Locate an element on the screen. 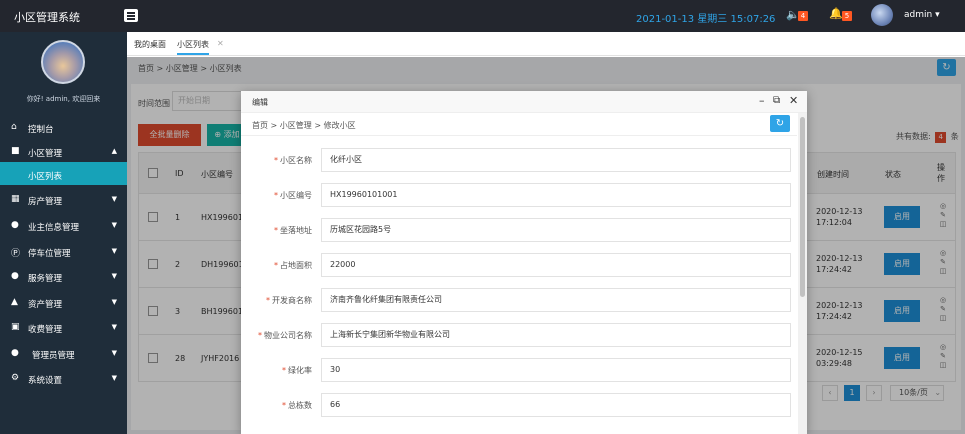 The height and width of the screenshot is (434, 965). form-row-developer: * 开发商名称 济南齐鲁化纤集团有限责任公司 is located at coordinates (519, 300).